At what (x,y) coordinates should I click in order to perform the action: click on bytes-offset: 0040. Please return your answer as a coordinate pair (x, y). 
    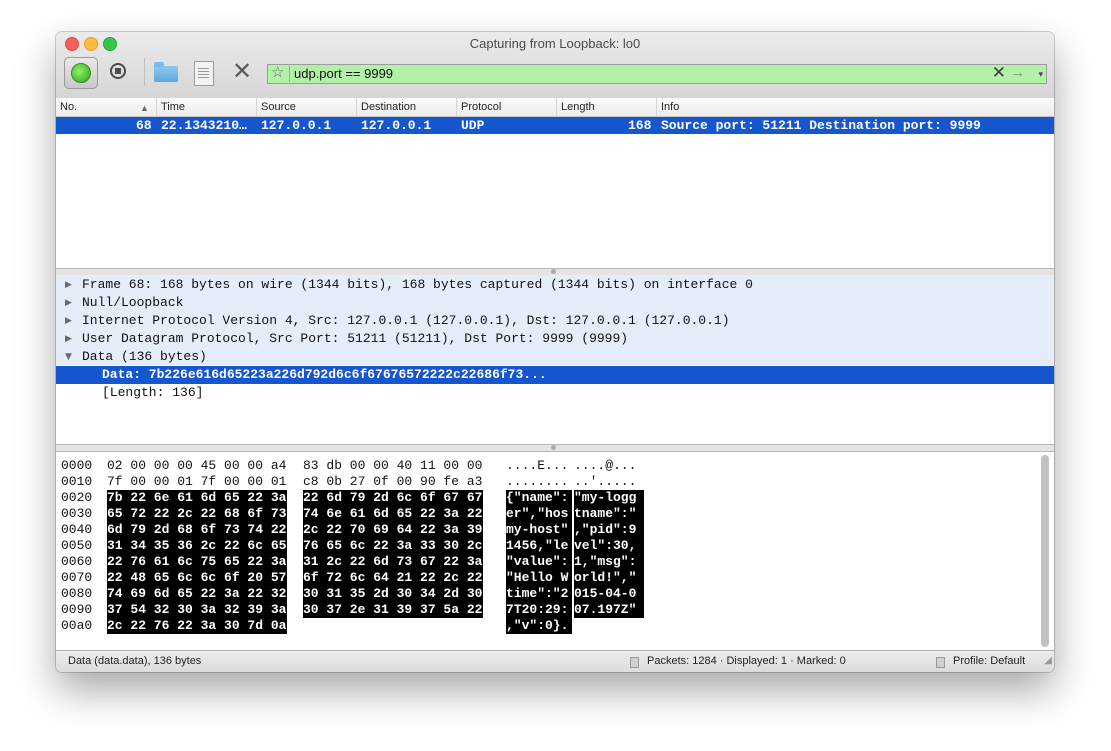
    Looking at the image, I should click on (77, 529).